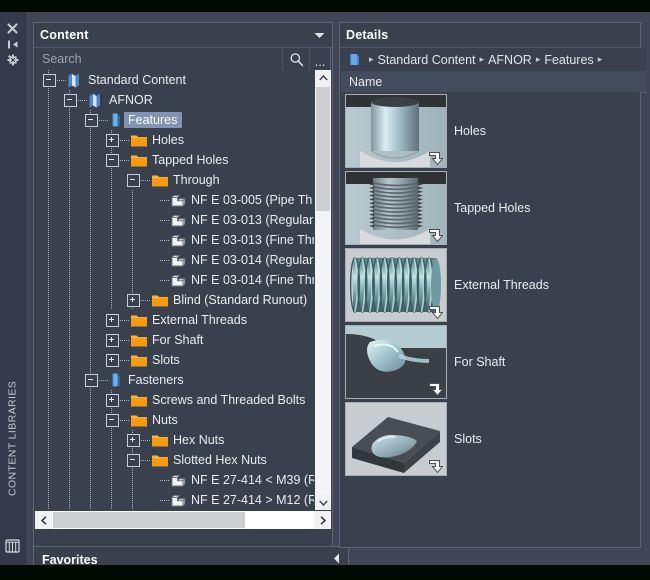 The width and height of the screenshot is (650, 580). Describe the element at coordinates (158, 59) in the screenshot. I see `search-input` at that location.